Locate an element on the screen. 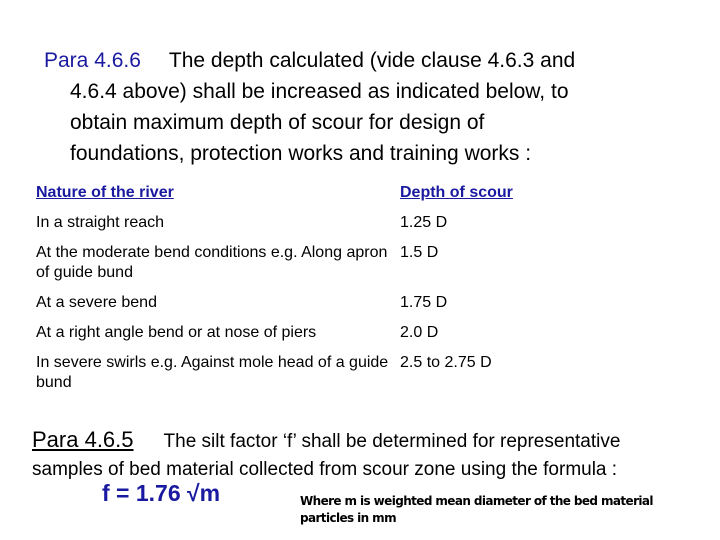 The height and width of the screenshot is (540, 720). table-row: In a straight reach 1.25 D is located at coordinates (316, 228).